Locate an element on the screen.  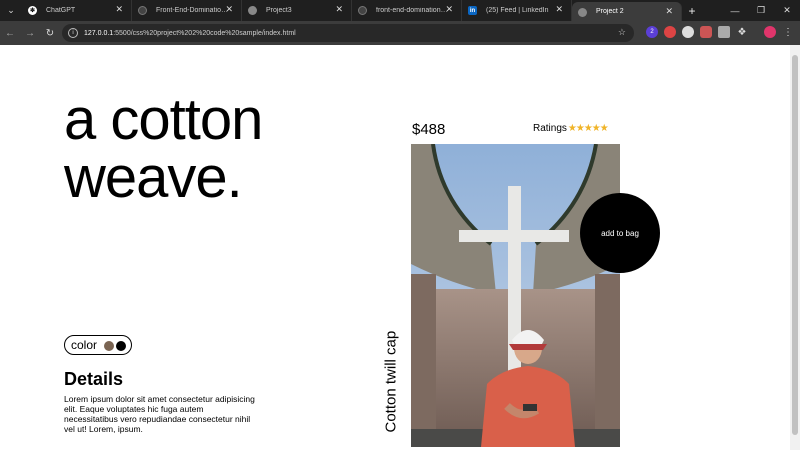
back-arrow-icon: ← is located at coordinates (10, 33).